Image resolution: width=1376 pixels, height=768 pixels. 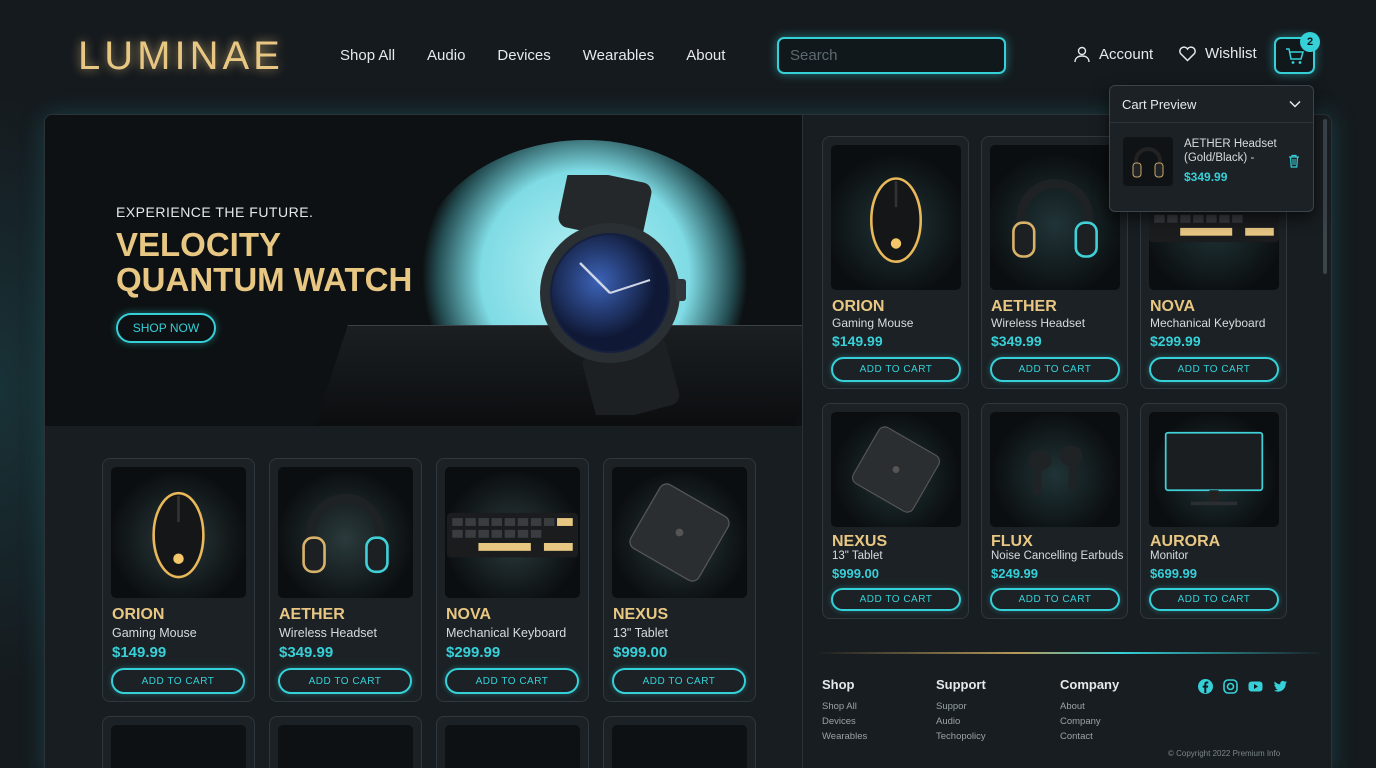 I want to click on footer-company-column: Company About Company Contact, so click(x=1089, y=710).